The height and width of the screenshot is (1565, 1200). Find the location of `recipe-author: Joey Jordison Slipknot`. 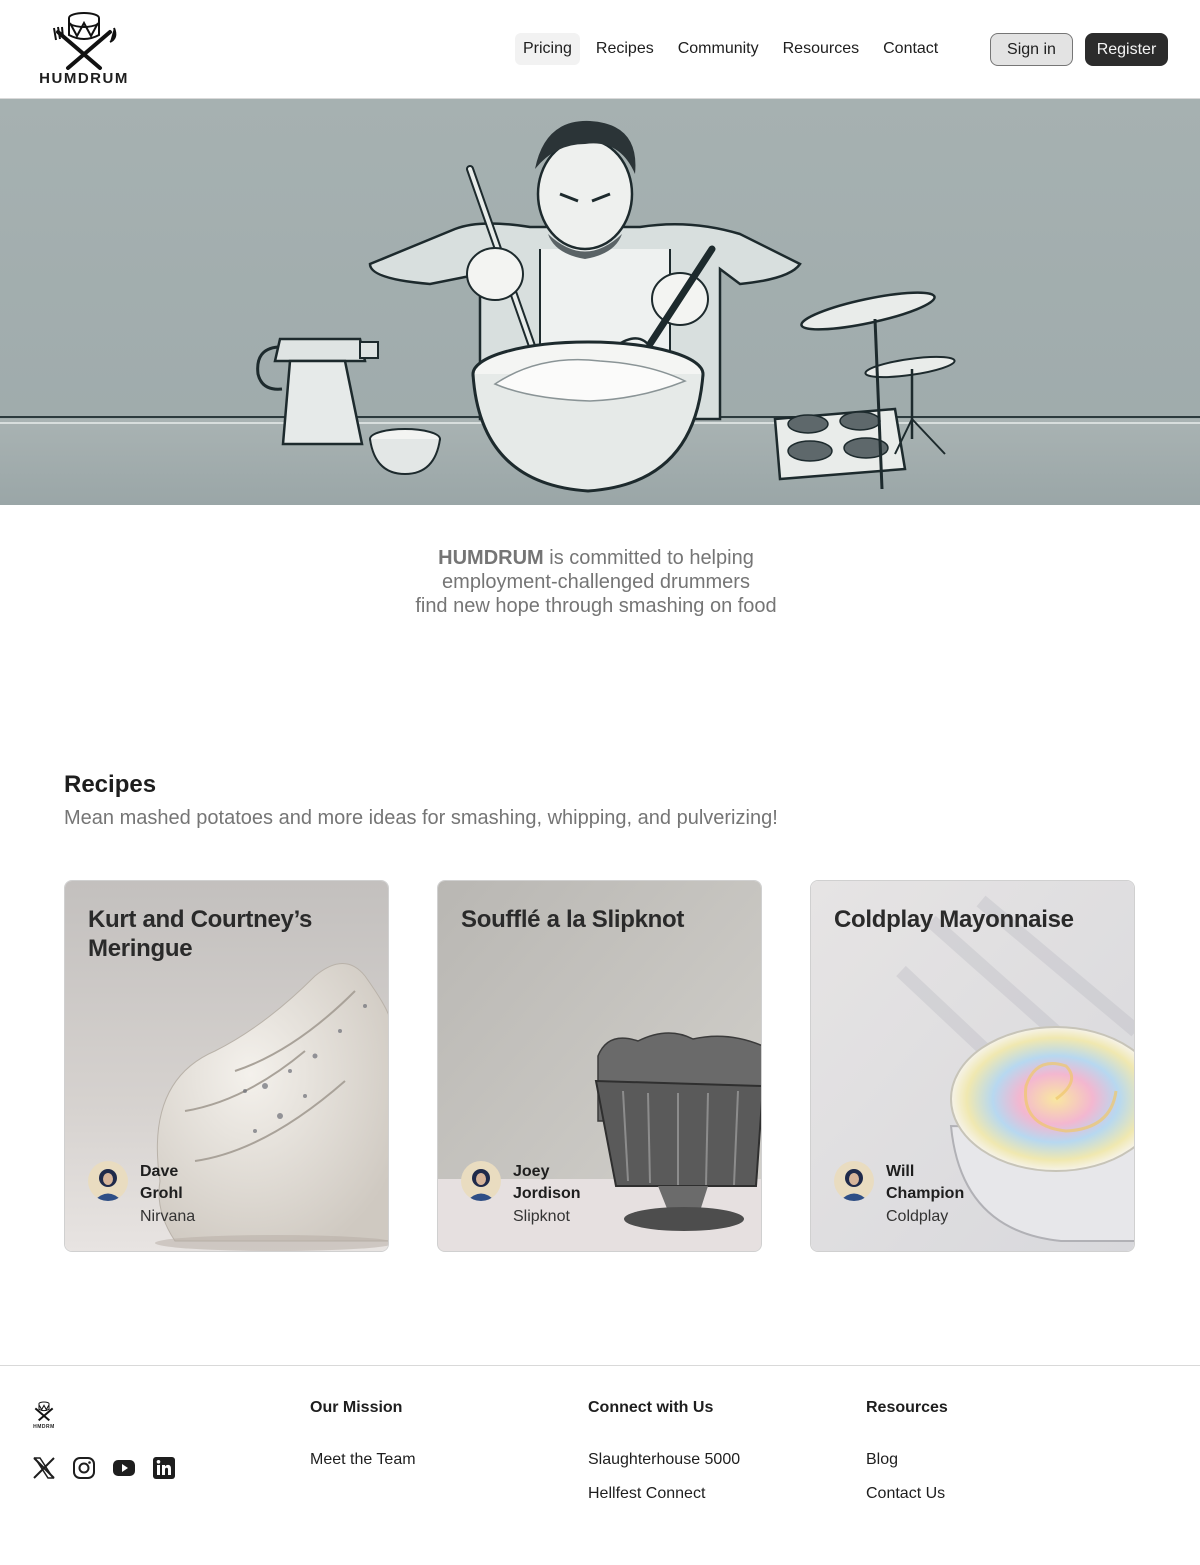

recipe-author: Joey Jordison Slipknot is located at coordinates (561, 1196).